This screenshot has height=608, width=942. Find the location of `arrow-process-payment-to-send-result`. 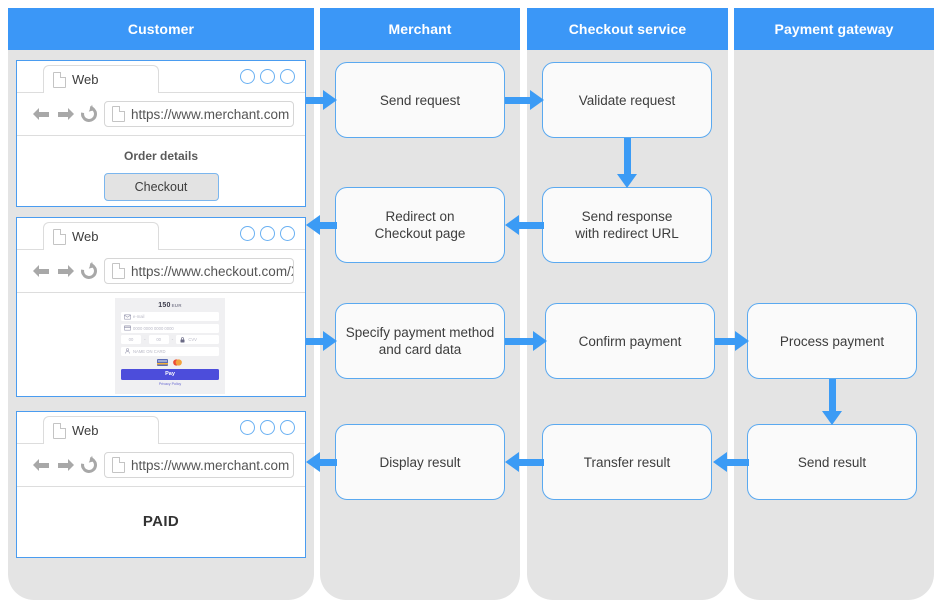

arrow-process-payment-to-send-result is located at coordinates (832, 402).